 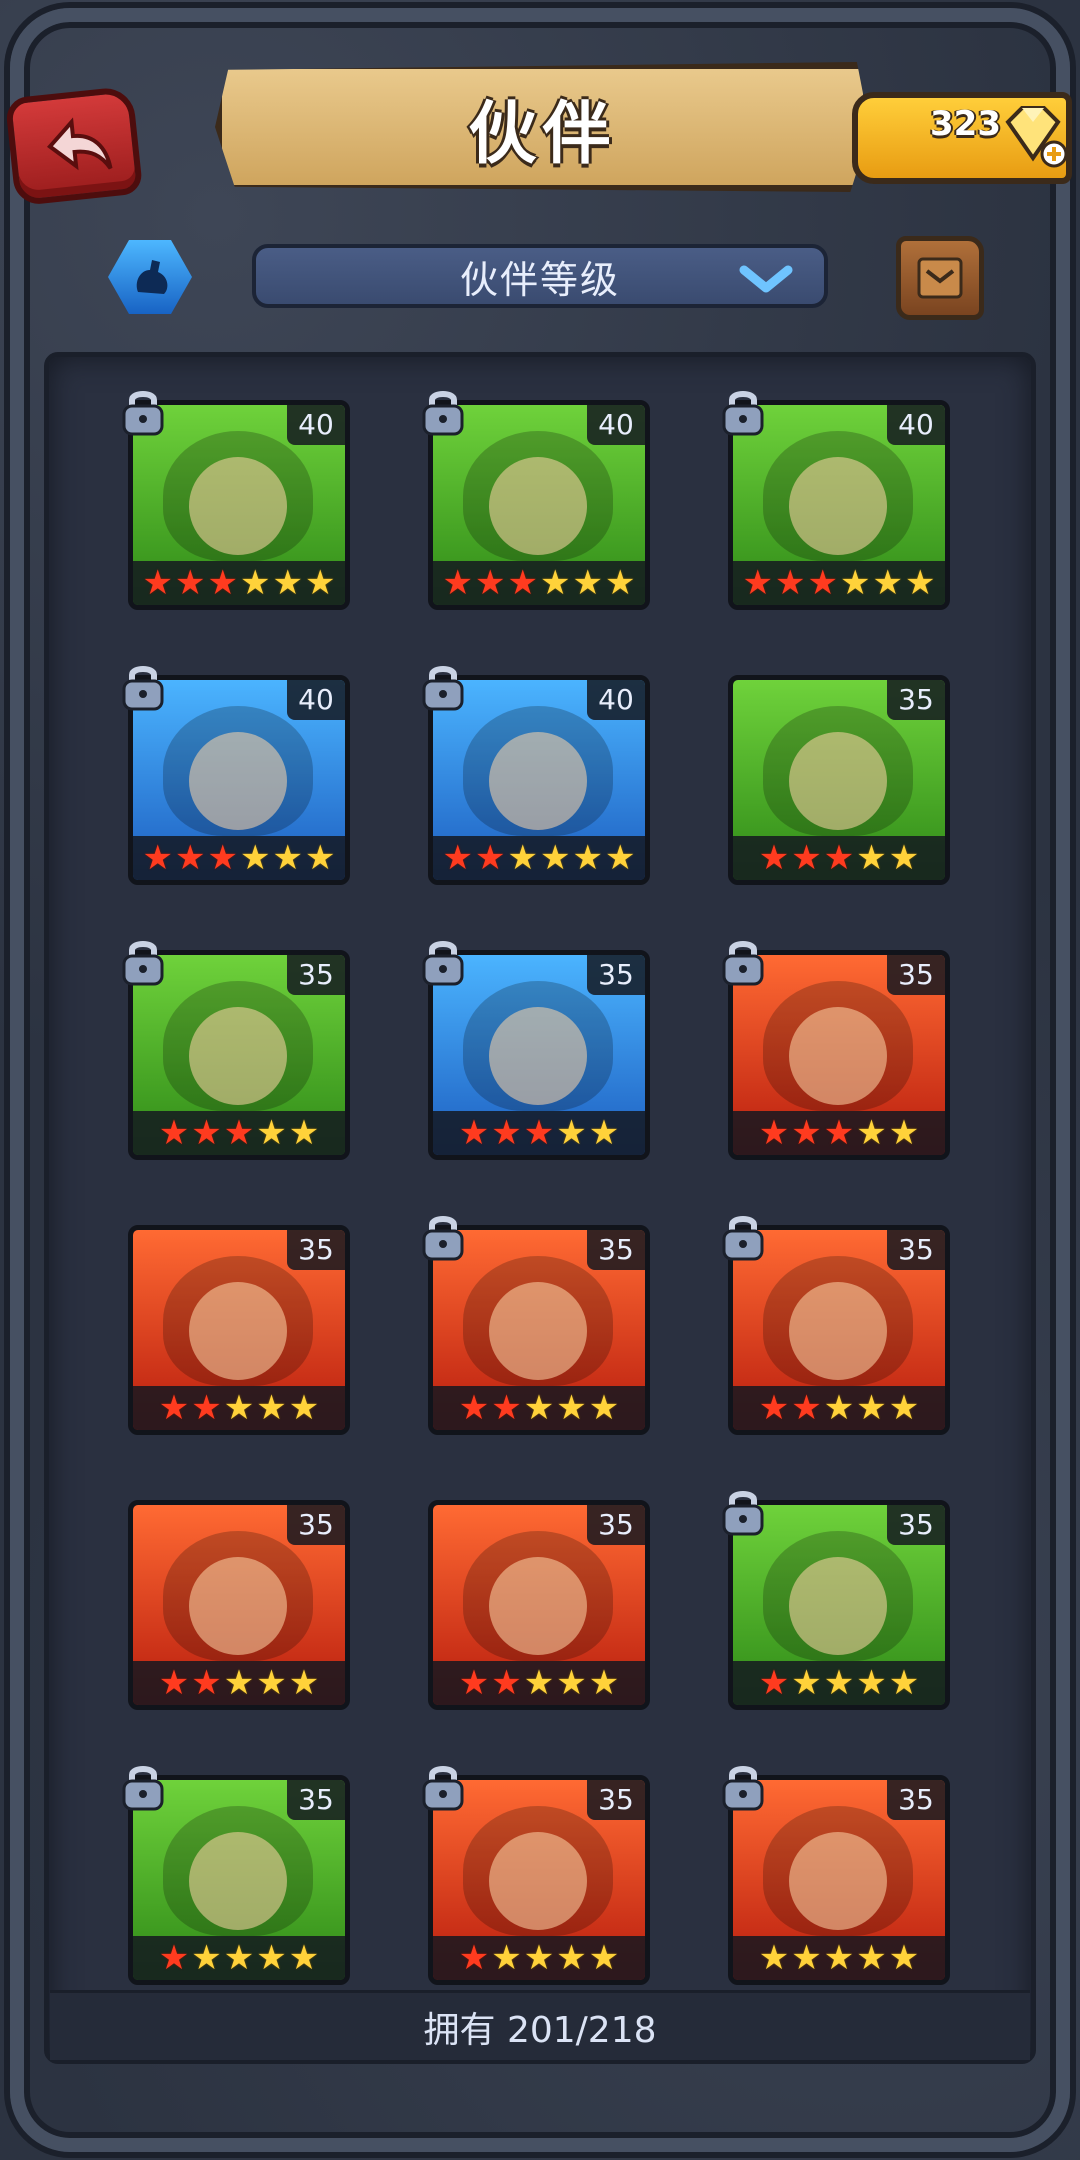 What do you see at coordinates (940, 278) in the screenshot?
I see `scroll-button` at bounding box center [940, 278].